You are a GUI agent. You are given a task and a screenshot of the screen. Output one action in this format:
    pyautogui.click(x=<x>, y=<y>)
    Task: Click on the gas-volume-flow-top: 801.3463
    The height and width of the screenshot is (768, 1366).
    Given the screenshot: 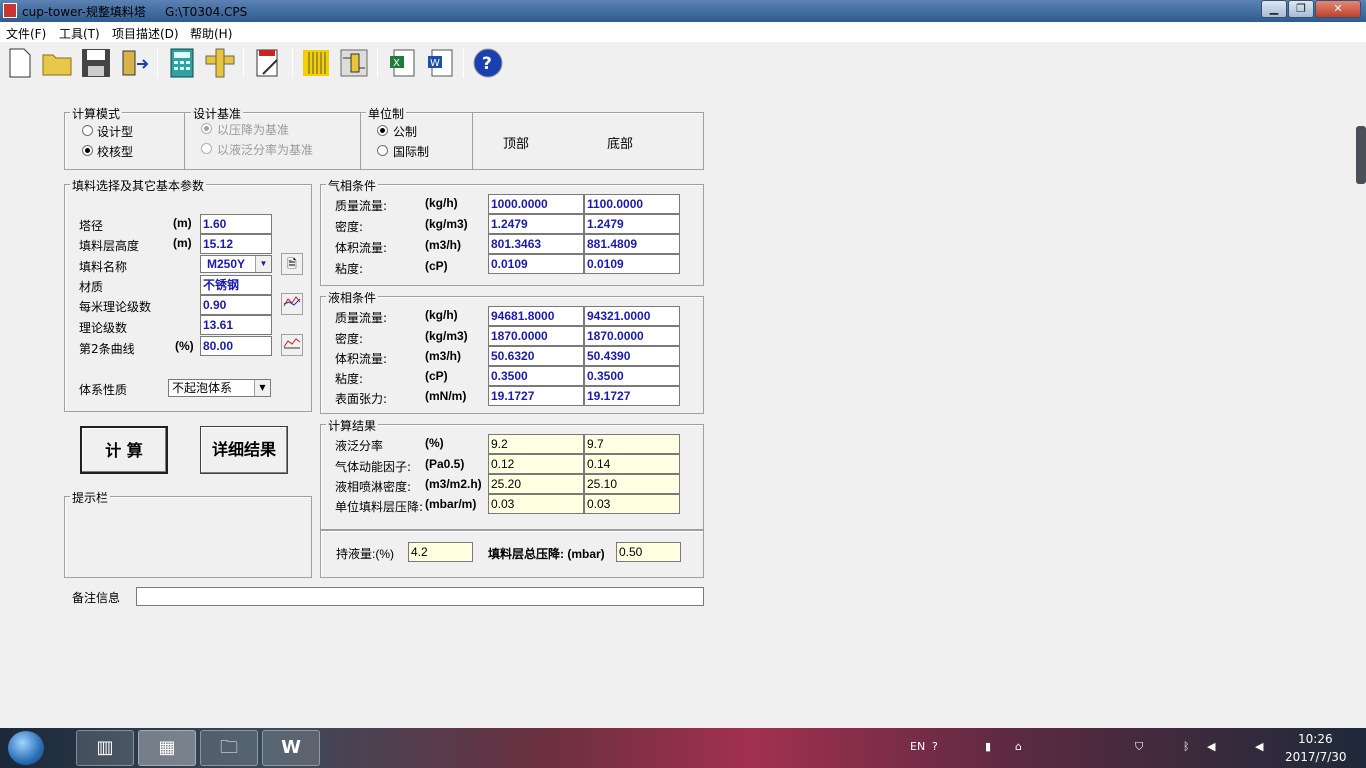 What is the action you would take?
    pyautogui.click(x=536, y=244)
    